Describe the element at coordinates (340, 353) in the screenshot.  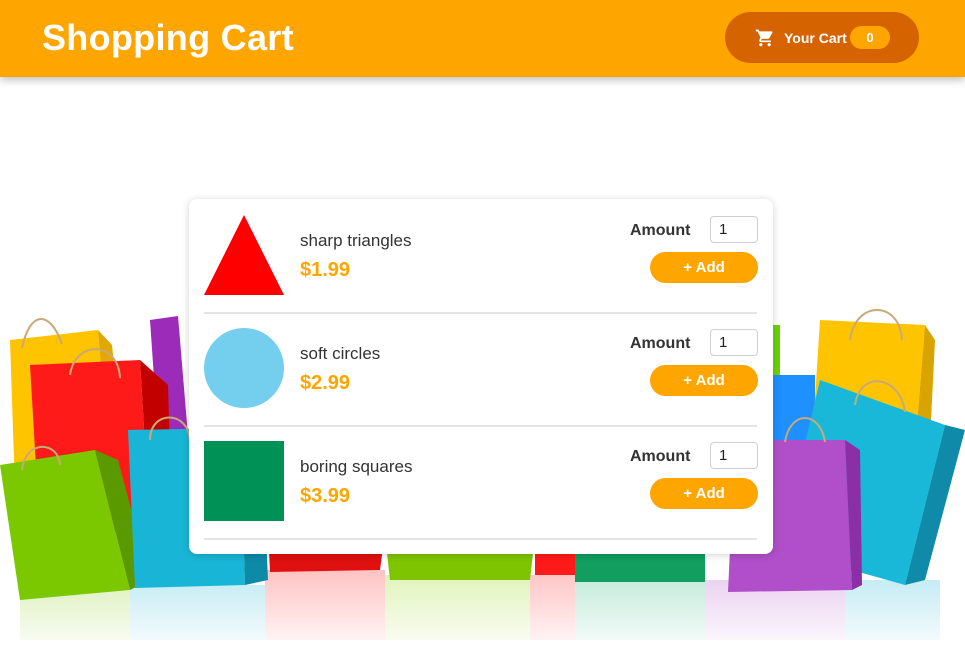
I see `product-name: soft circles` at that location.